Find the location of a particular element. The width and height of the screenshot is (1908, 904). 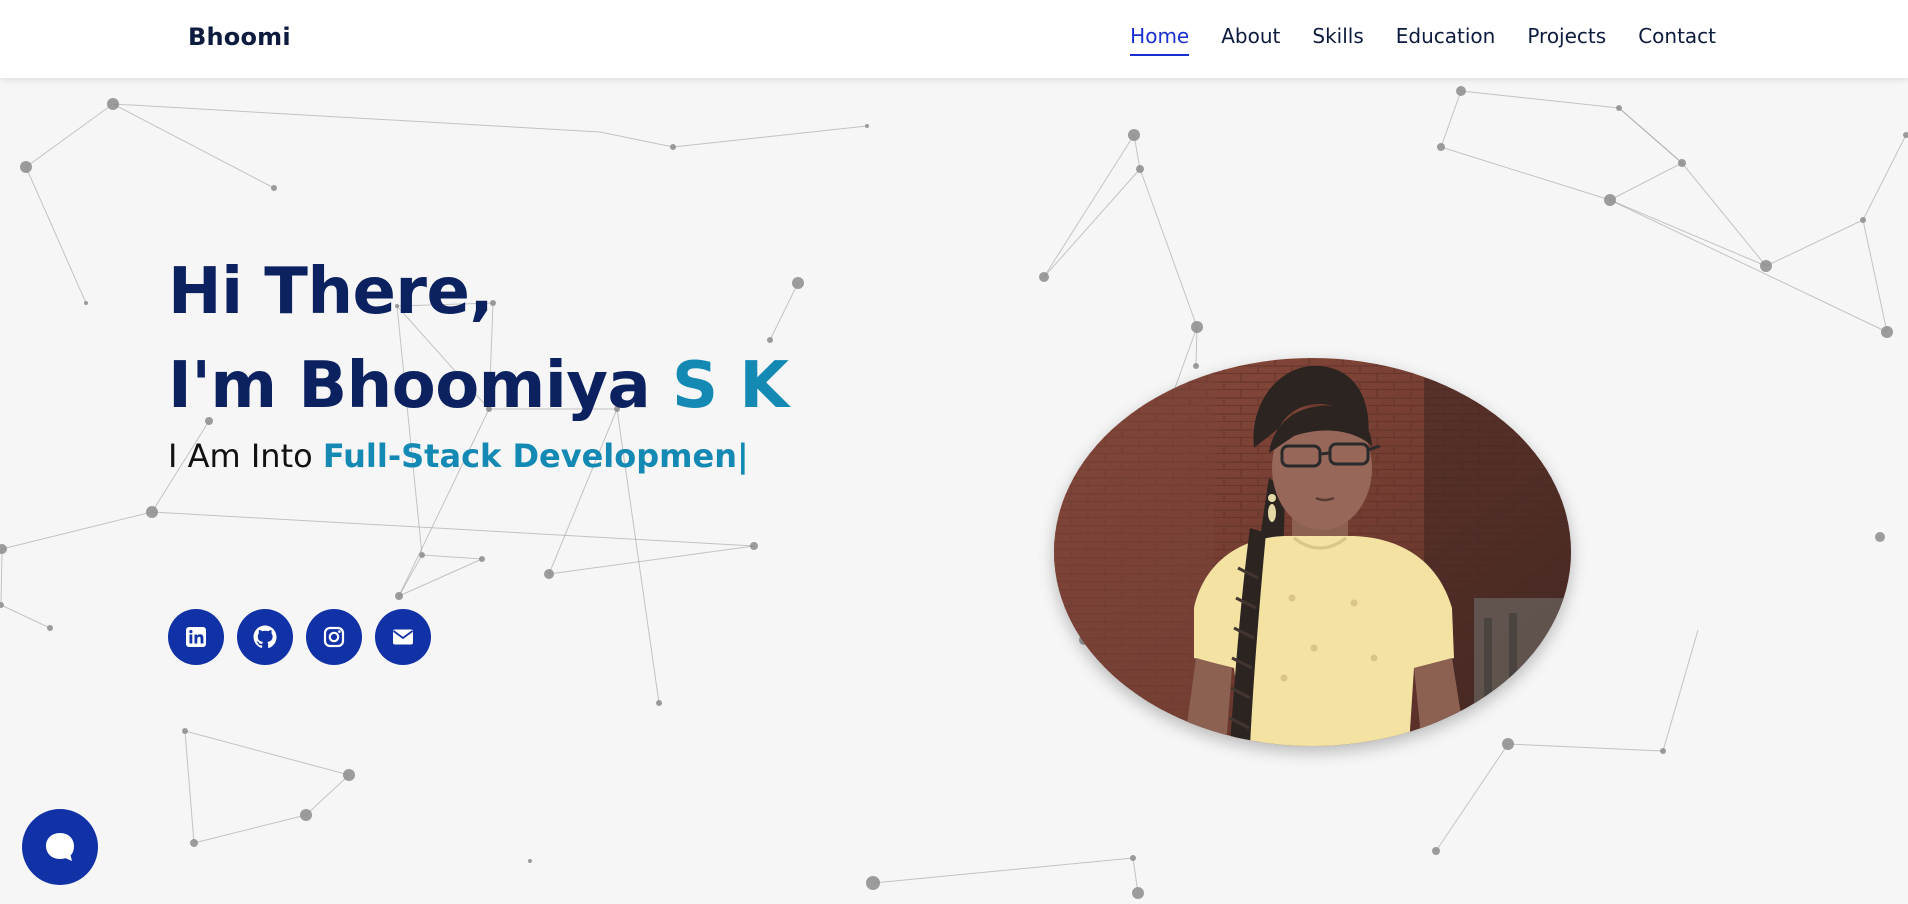

social-links is located at coordinates (299, 637).